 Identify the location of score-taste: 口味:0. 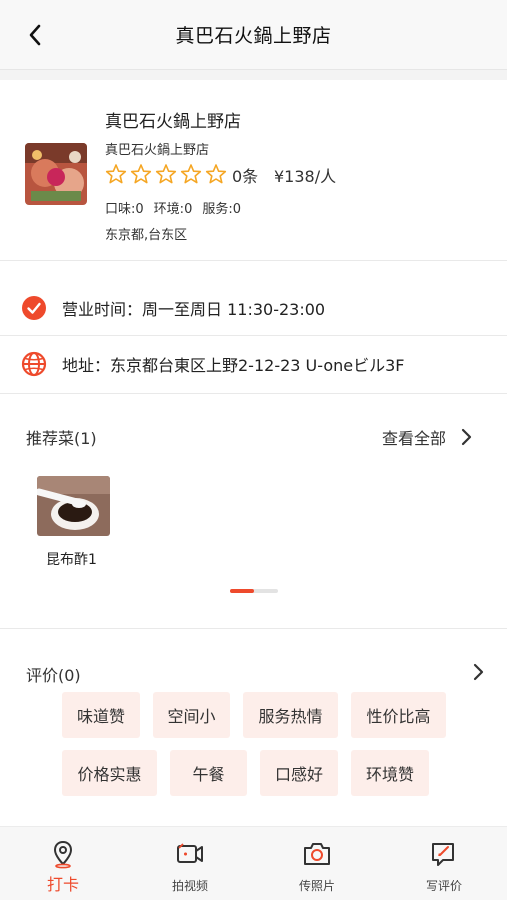
(124, 209).